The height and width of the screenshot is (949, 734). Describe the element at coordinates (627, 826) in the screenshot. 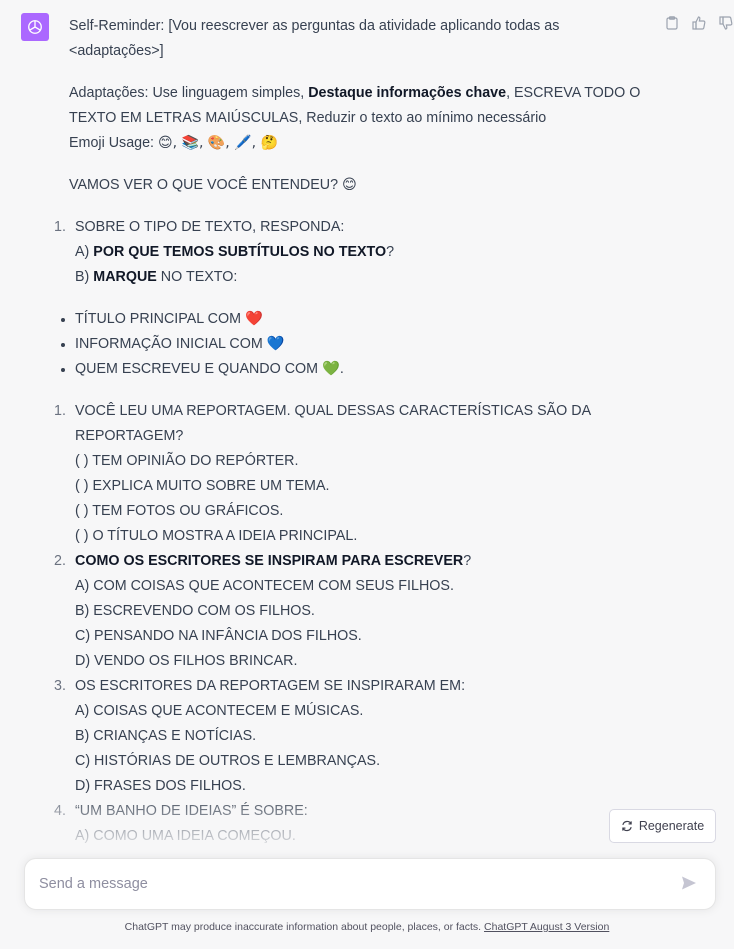

I see `refresh-icon` at that location.